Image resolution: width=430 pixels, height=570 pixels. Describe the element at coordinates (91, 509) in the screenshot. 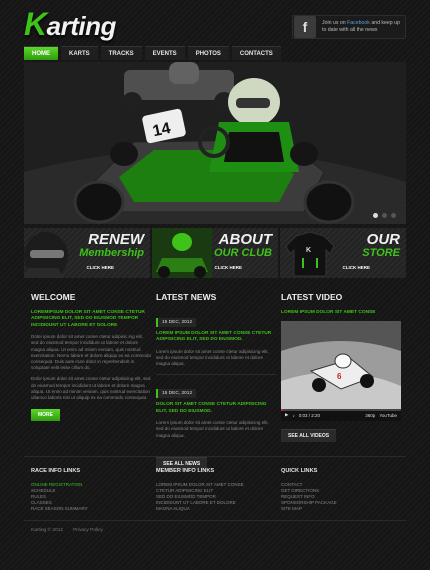

I see `footer-link: RACE SEASON SUMMARY` at that location.